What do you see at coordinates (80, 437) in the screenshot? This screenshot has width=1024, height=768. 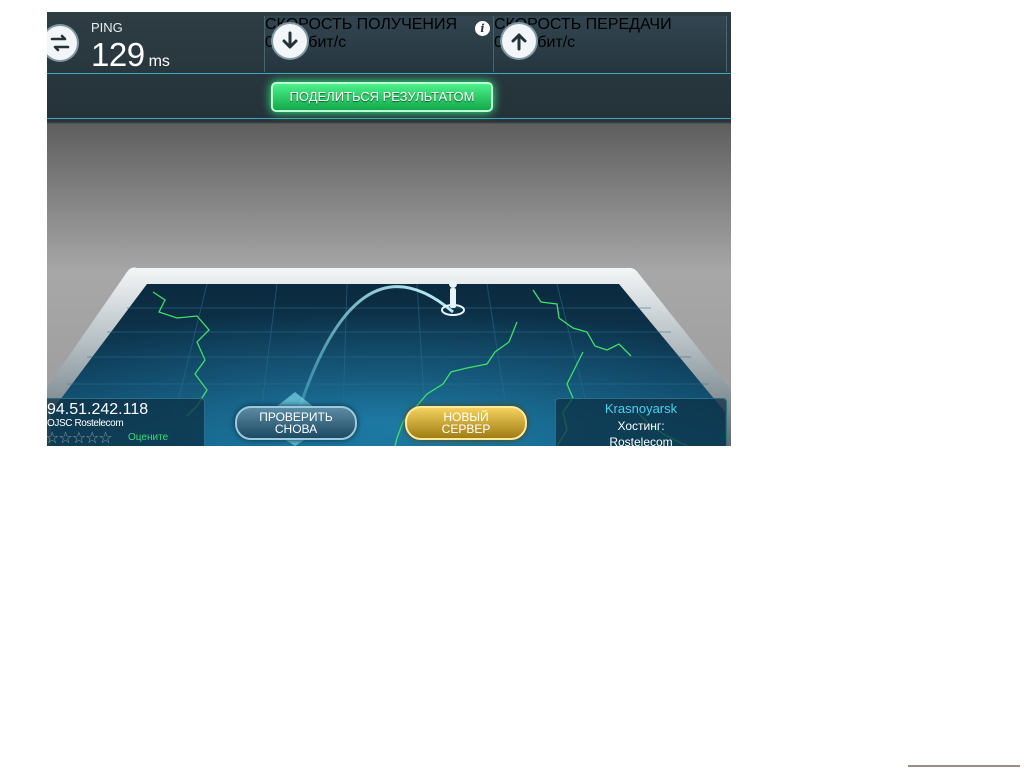 I see `rating-stars: ☆☆☆☆☆` at bounding box center [80, 437].